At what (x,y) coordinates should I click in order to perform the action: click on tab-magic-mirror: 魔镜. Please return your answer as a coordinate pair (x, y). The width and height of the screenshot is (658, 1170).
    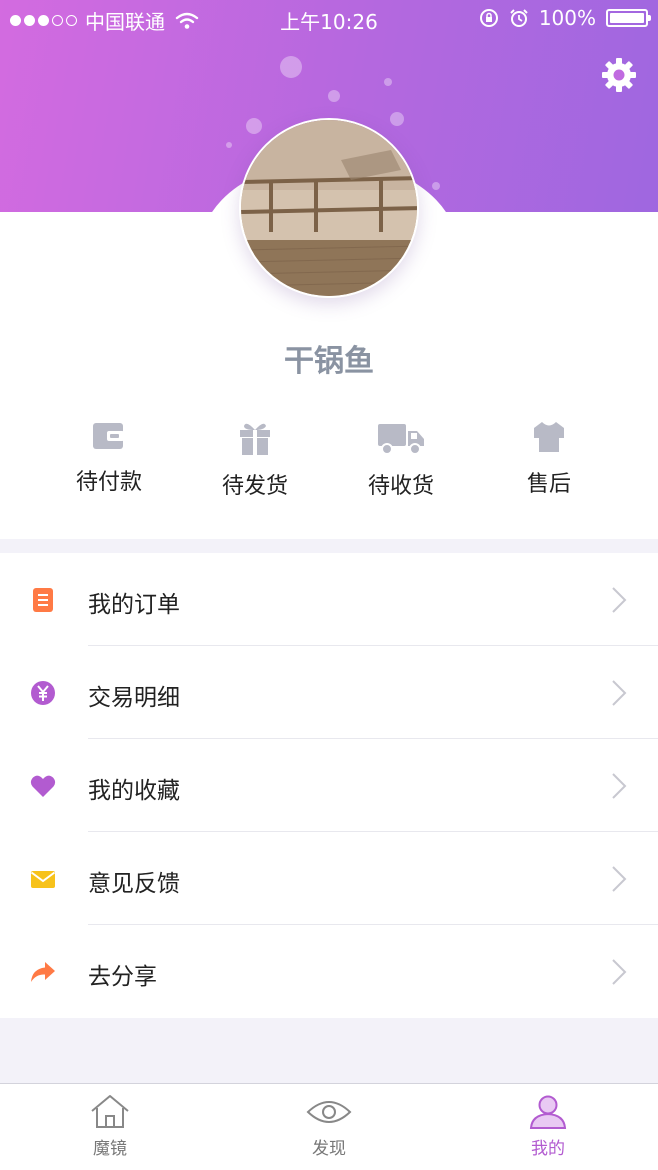
    Looking at the image, I should click on (110, 1126).